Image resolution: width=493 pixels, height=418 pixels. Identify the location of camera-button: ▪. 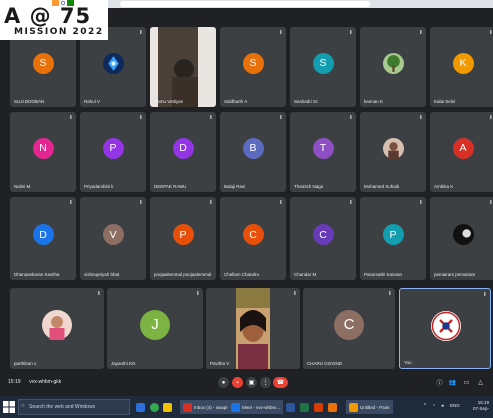
(237, 382).